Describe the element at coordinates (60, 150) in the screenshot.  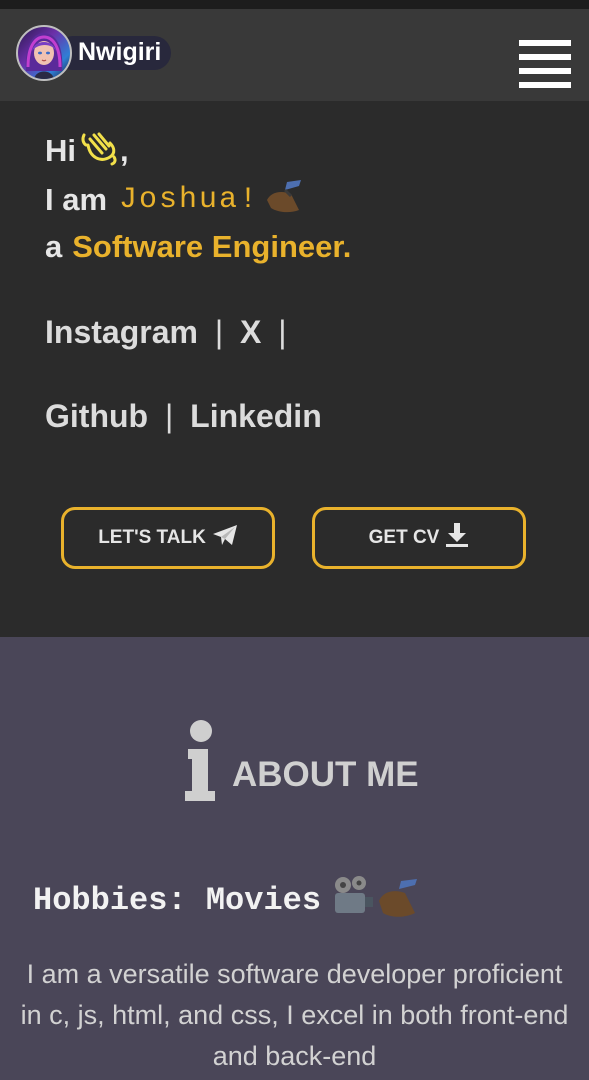
I see `greeting-text: Hi` at that location.